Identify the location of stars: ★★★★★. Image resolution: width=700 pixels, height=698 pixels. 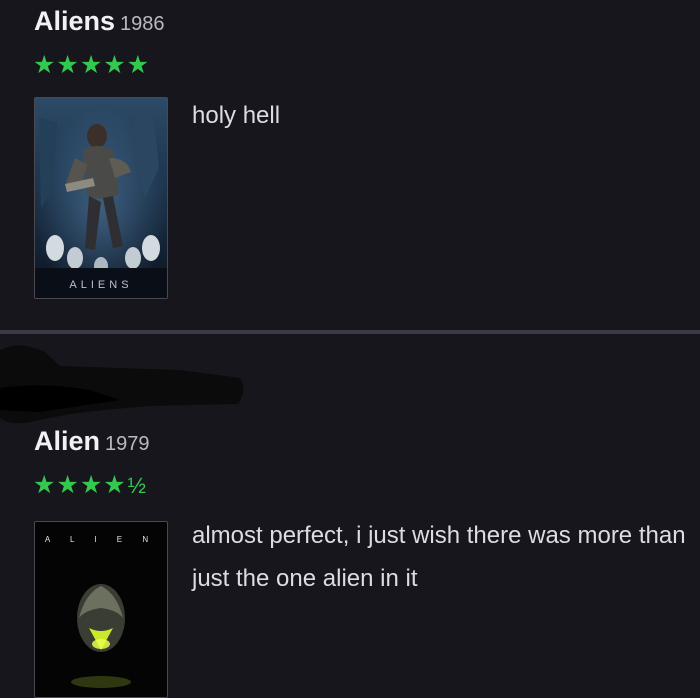
(92, 65).